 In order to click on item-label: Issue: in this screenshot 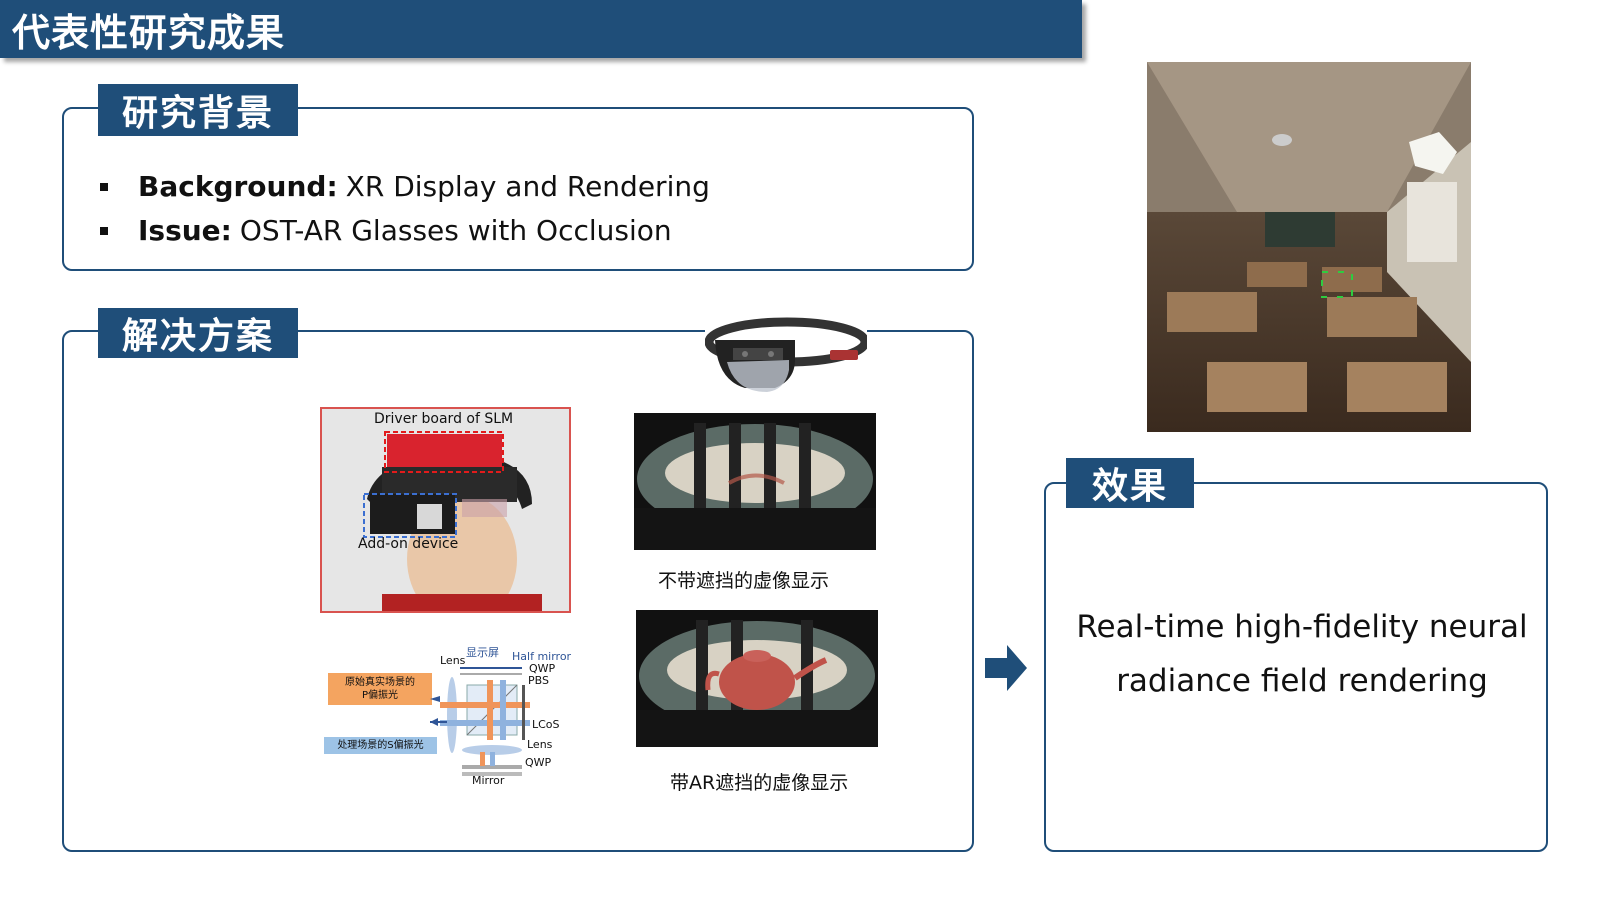, I will do `click(185, 230)`.